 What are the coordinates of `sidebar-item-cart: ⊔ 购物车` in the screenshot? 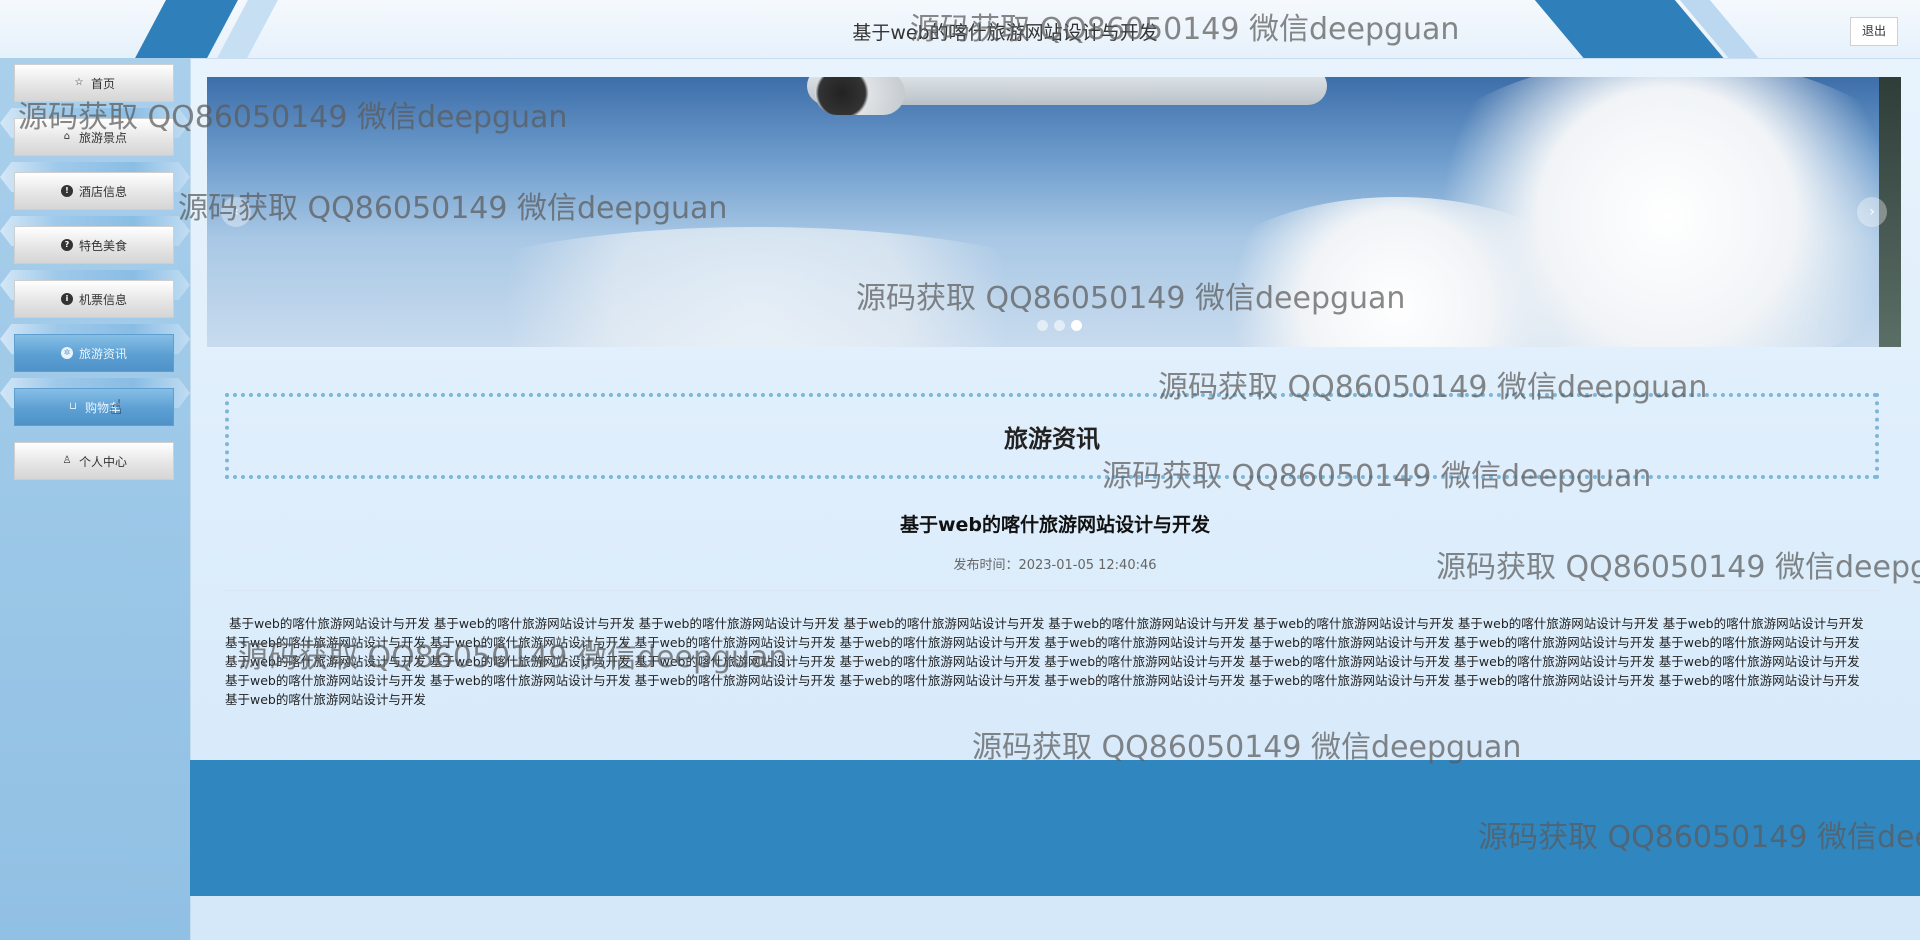 It's located at (94, 407).